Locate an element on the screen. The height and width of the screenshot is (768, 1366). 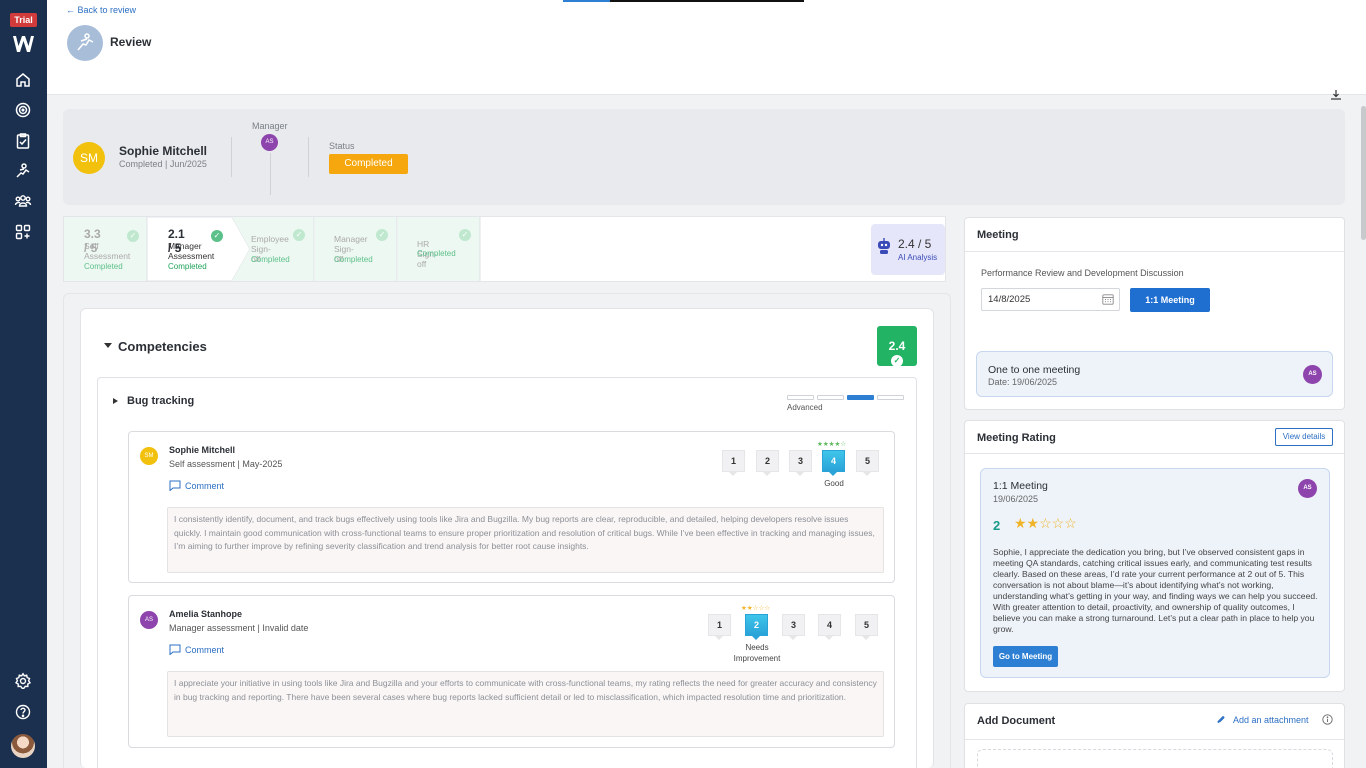
skill-title: Bug tracking is located at coordinates (160, 401).